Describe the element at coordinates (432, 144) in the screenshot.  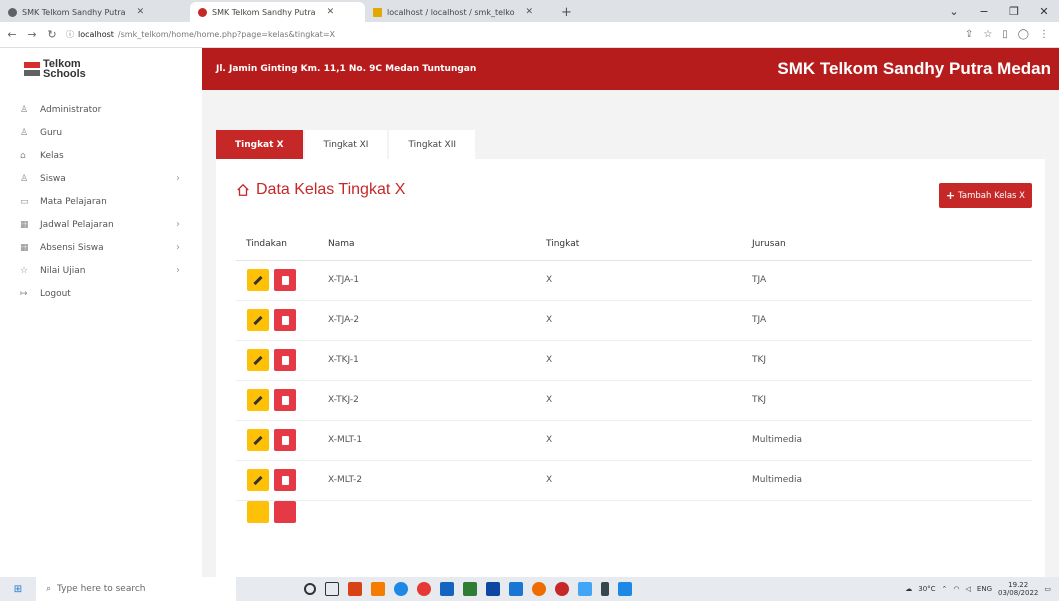
I see `tab-tingkat-xii: Tingkat XII` at that location.